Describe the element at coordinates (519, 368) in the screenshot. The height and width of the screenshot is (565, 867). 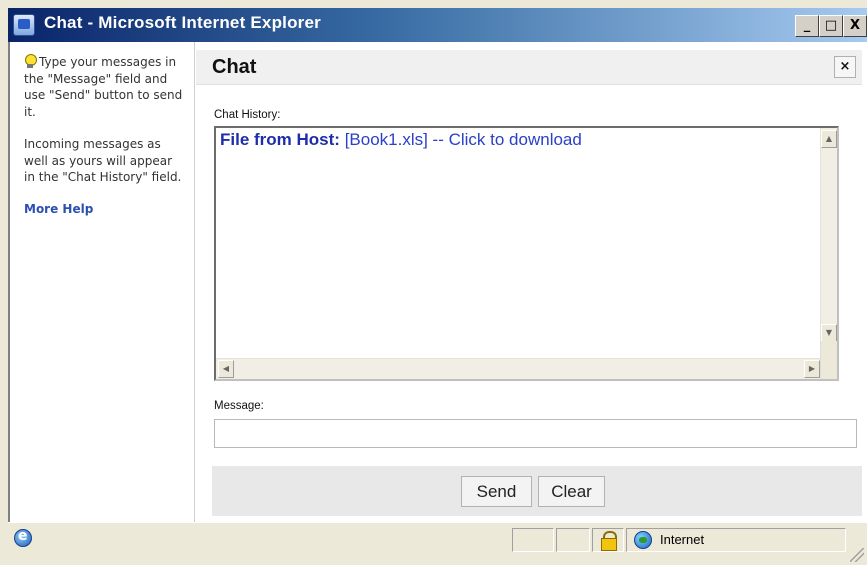
I see `horizontal-scrollbar: ◀ ▶` at that location.